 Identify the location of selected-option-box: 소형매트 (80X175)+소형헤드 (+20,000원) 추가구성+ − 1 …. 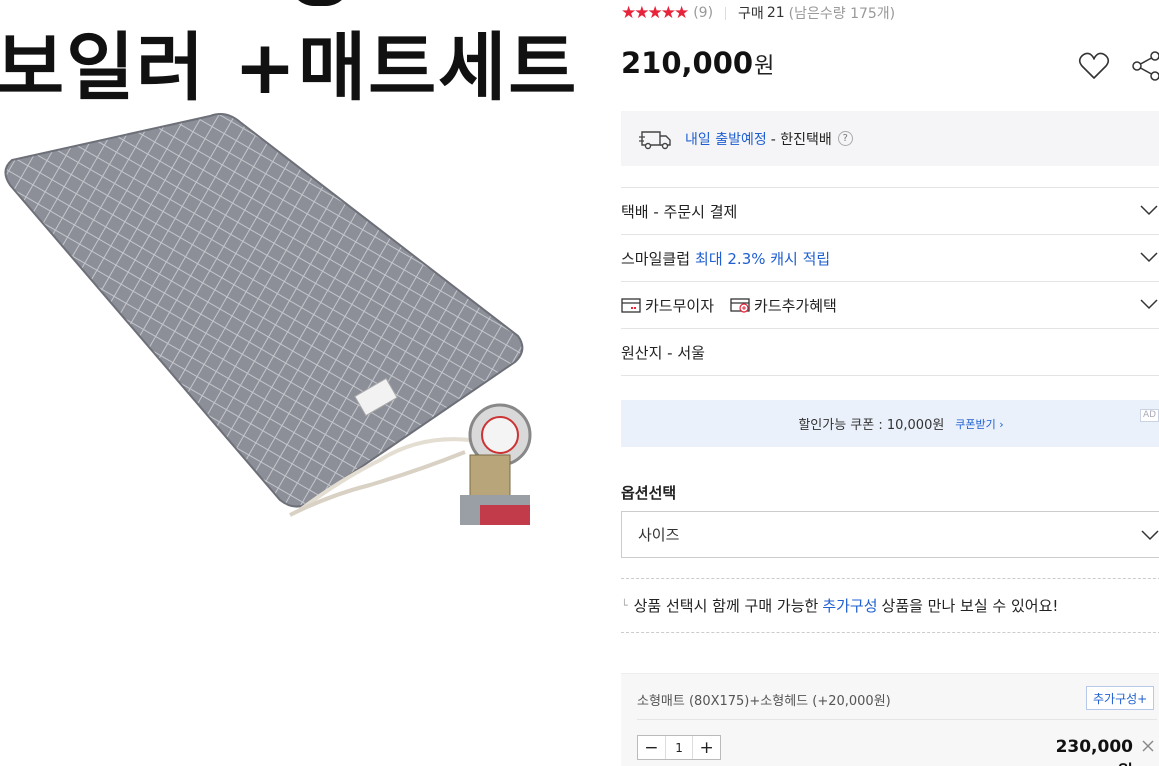
(890, 719).